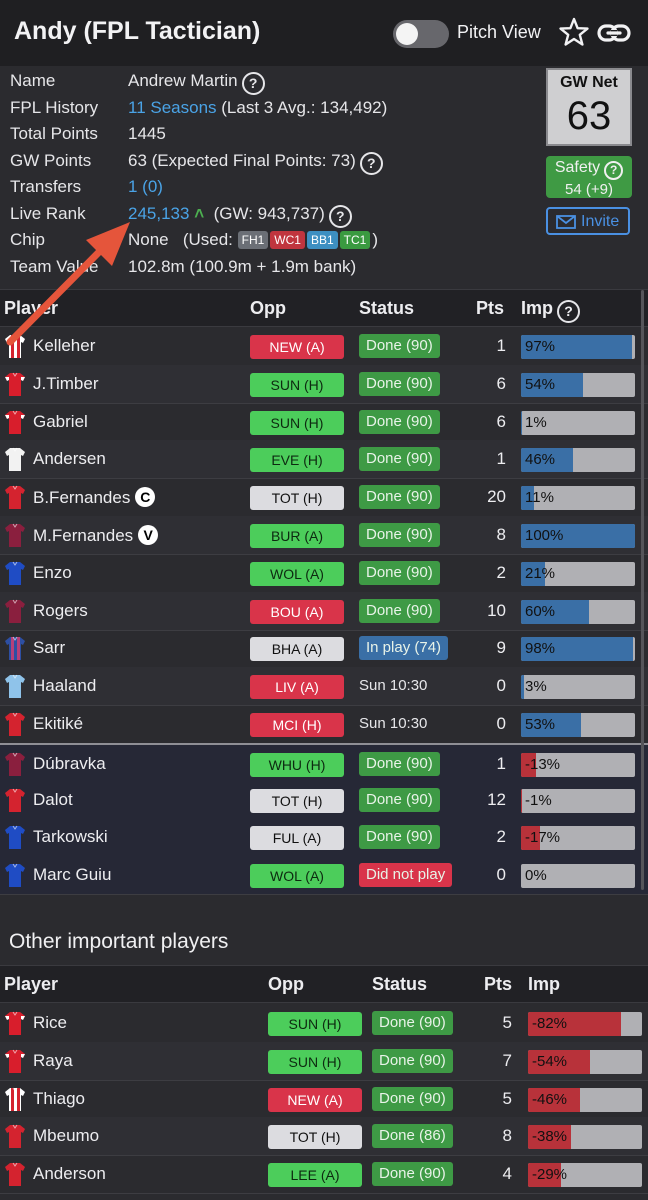 Image resolution: width=648 pixels, height=1200 pixels. What do you see at coordinates (324, 763) in the screenshot?
I see `table-row: Dúbravka WHU (H) Done (90) 1 -13%` at bounding box center [324, 763].